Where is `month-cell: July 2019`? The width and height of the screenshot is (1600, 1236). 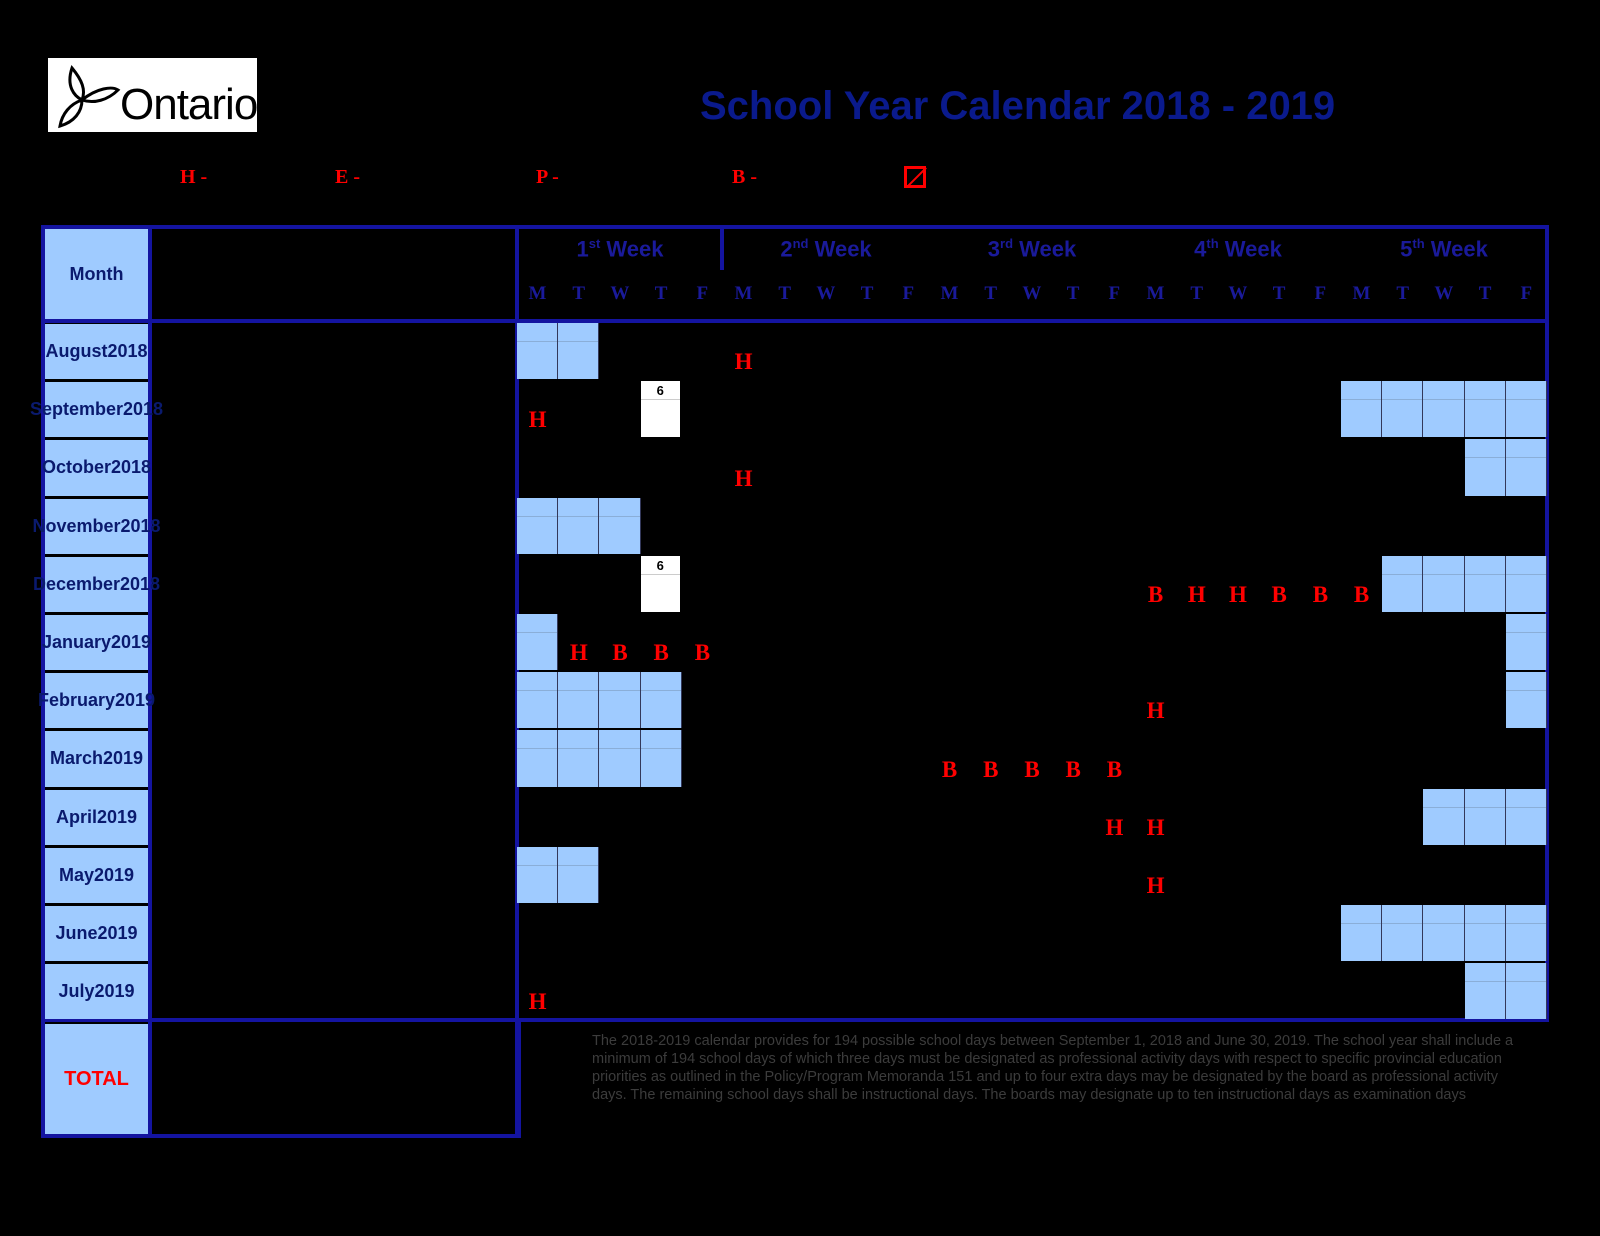
month-cell: July 2019 is located at coordinates (96, 992).